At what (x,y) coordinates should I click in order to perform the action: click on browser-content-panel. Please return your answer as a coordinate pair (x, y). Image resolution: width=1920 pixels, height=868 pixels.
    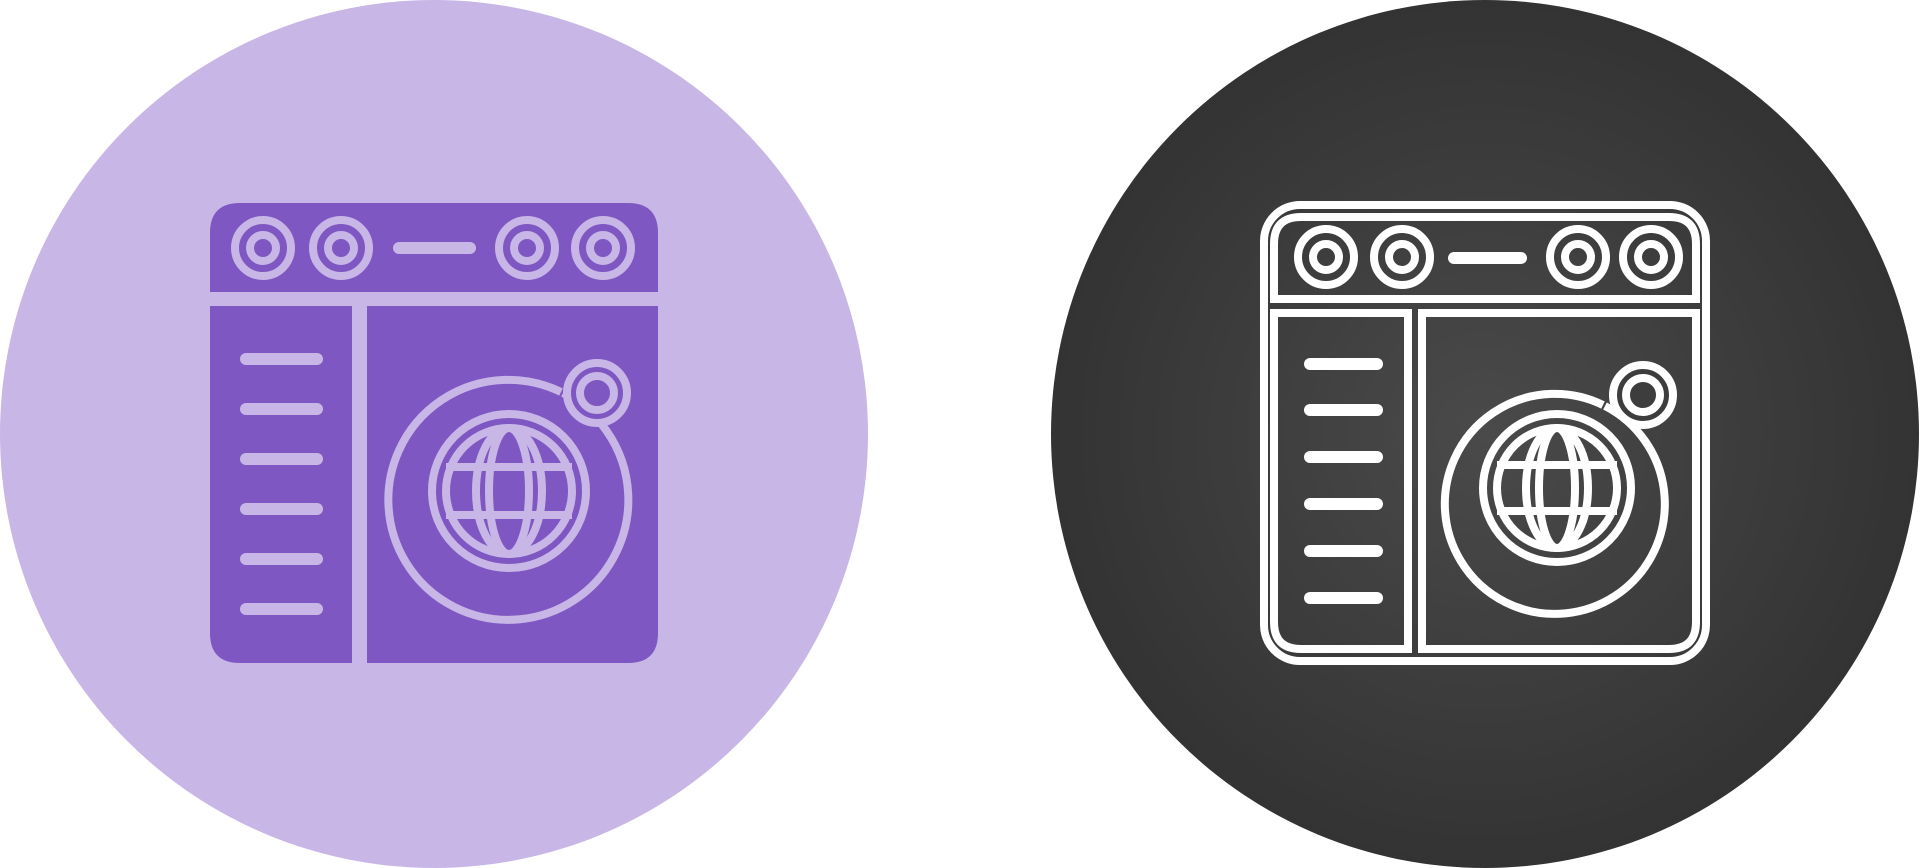
    Looking at the image, I should click on (512, 484).